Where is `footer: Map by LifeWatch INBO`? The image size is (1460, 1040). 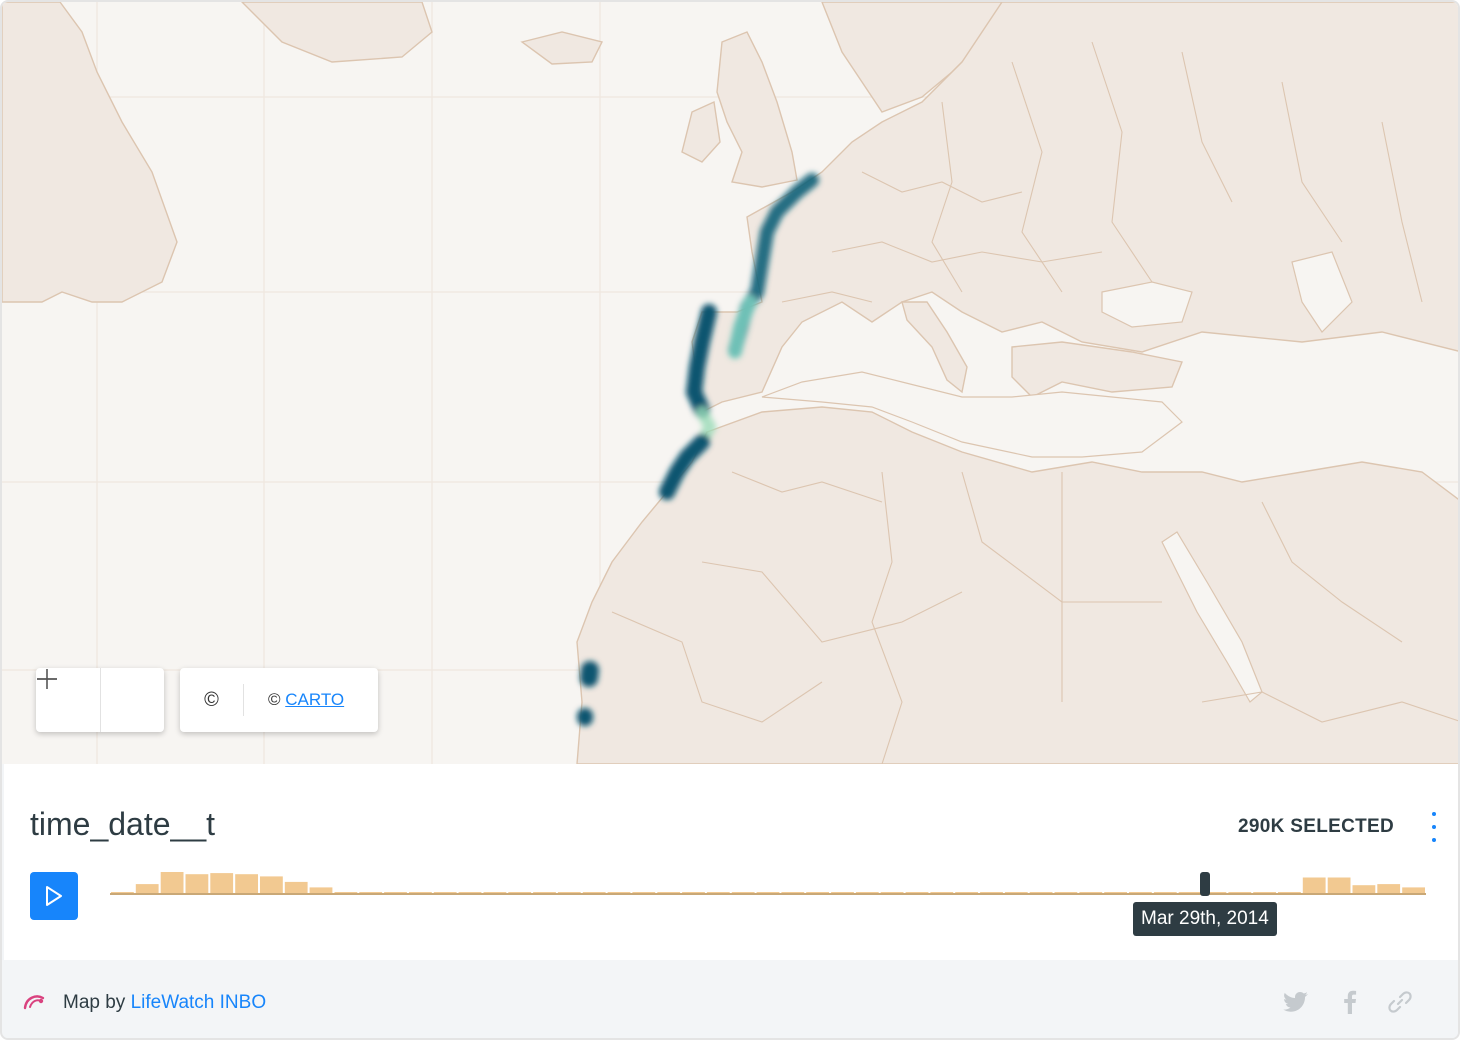
footer: Map by LifeWatch INBO is located at coordinates (731, 999).